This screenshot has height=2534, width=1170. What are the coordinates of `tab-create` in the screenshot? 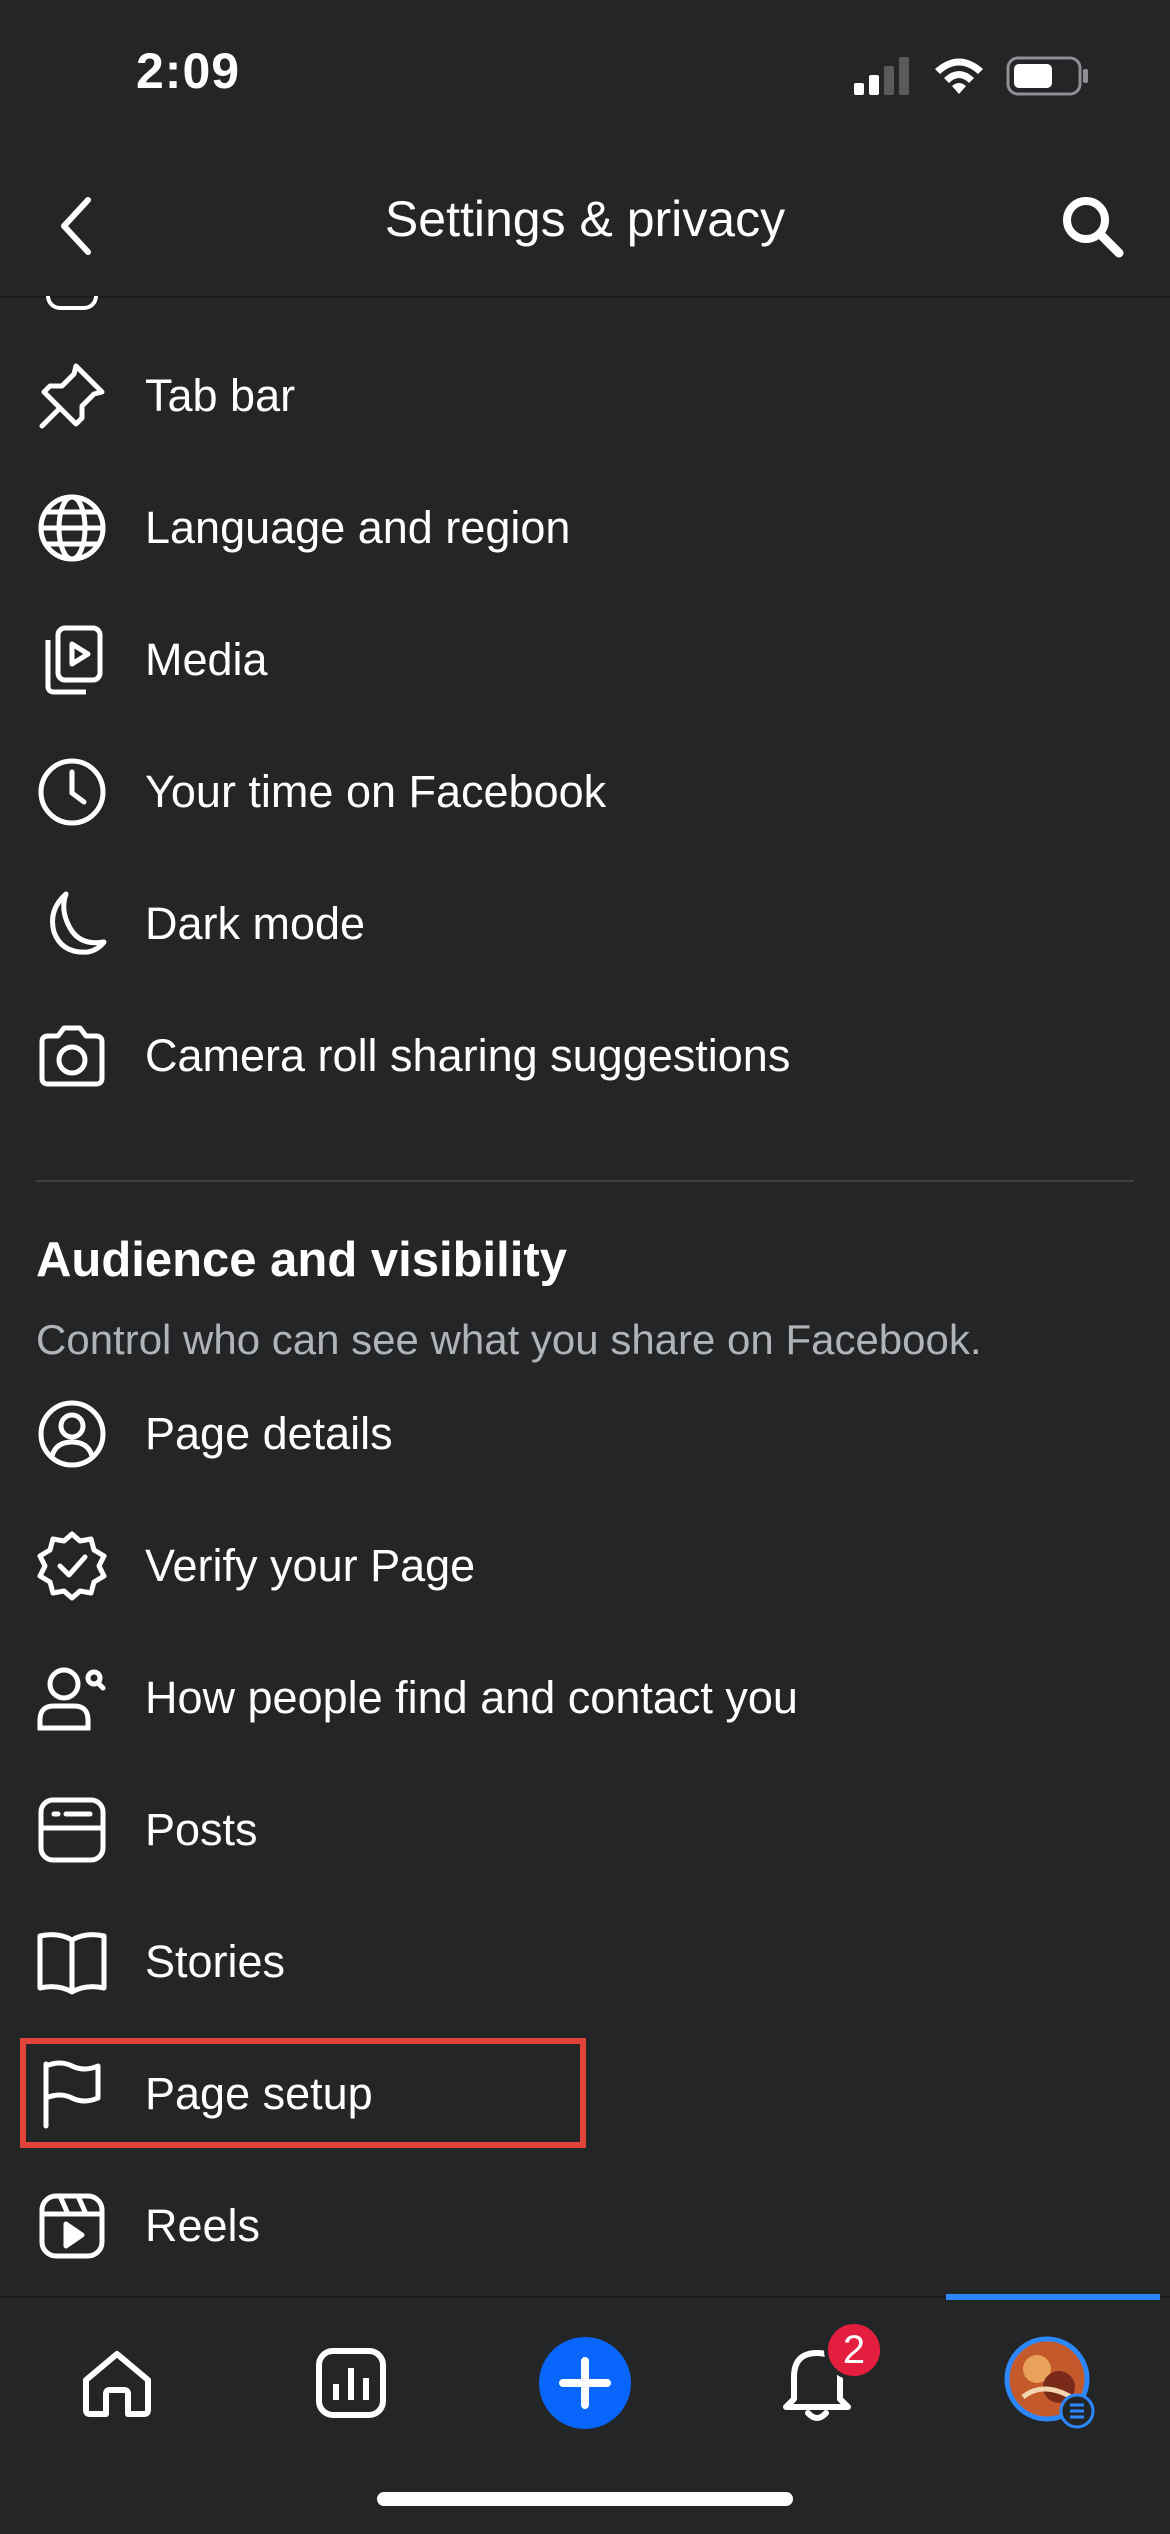 It's located at (585, 2383).